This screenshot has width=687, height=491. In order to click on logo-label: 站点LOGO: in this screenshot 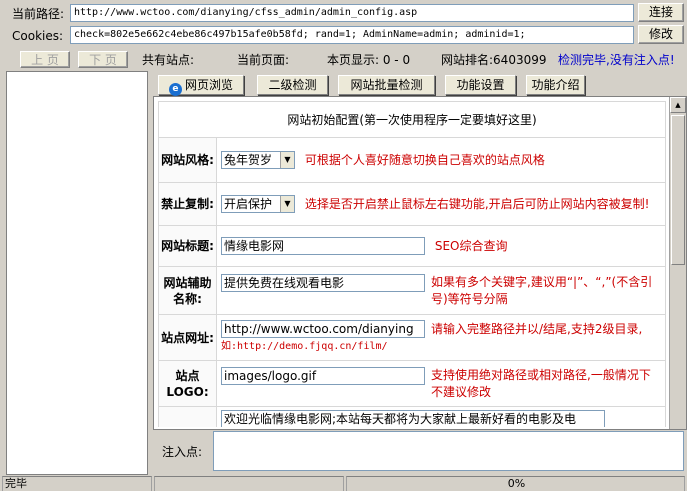, I will do `click(187, 383)`.